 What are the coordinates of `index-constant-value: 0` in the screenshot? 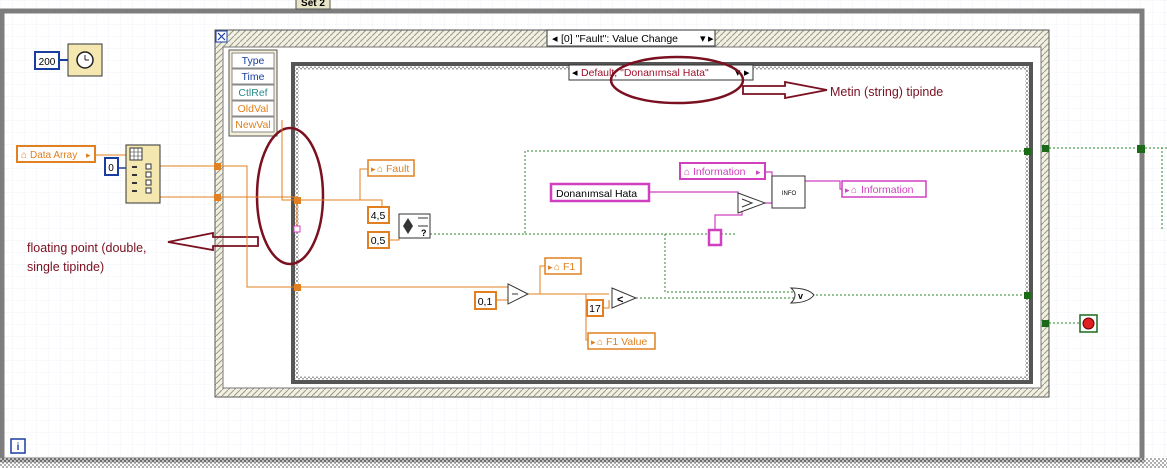 It's located at (111, 168).